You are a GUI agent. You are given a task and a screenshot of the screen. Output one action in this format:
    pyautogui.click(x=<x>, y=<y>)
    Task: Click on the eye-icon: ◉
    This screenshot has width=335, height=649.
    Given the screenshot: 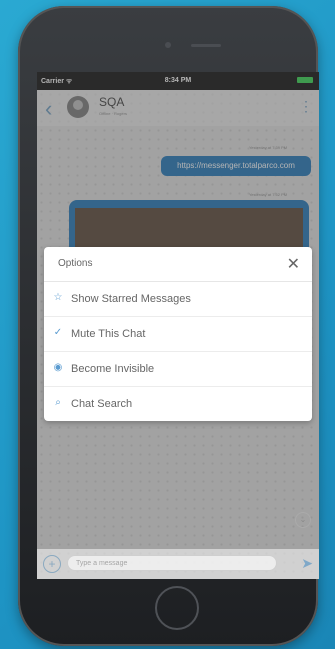 What is the action you would take?
    pyautogui.click(x=58, y=367)
    